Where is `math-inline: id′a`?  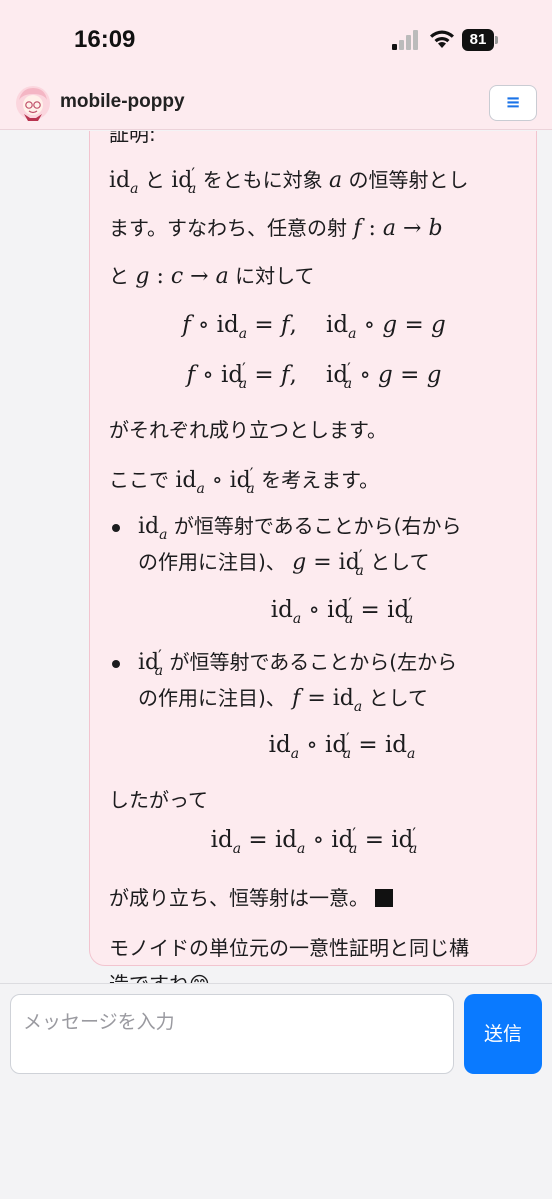
math-inline: id′a is located at coordinates (184, 180).